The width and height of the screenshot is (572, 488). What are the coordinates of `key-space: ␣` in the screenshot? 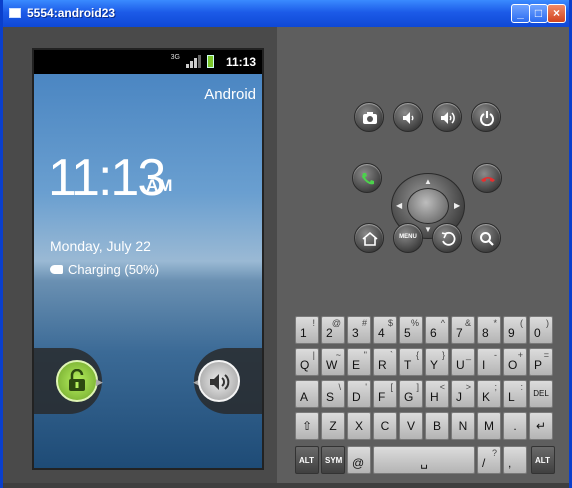 It's located at (424, 460).